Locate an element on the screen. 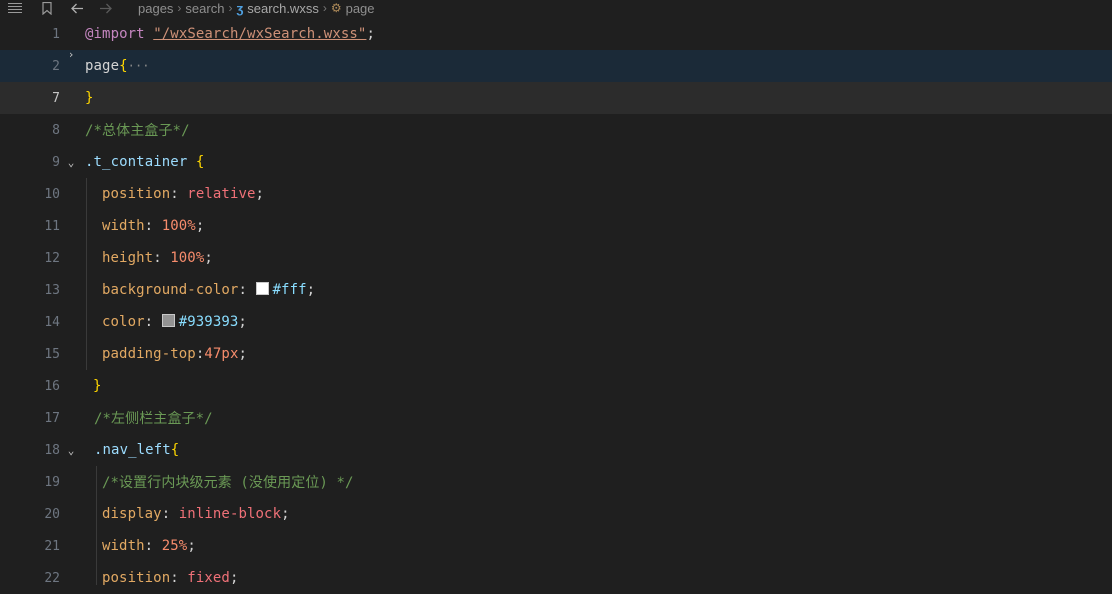 This screenshot has width=1112, height=594. breadcrumb-item-file: search.wxss is located at coordinates (283, 8).